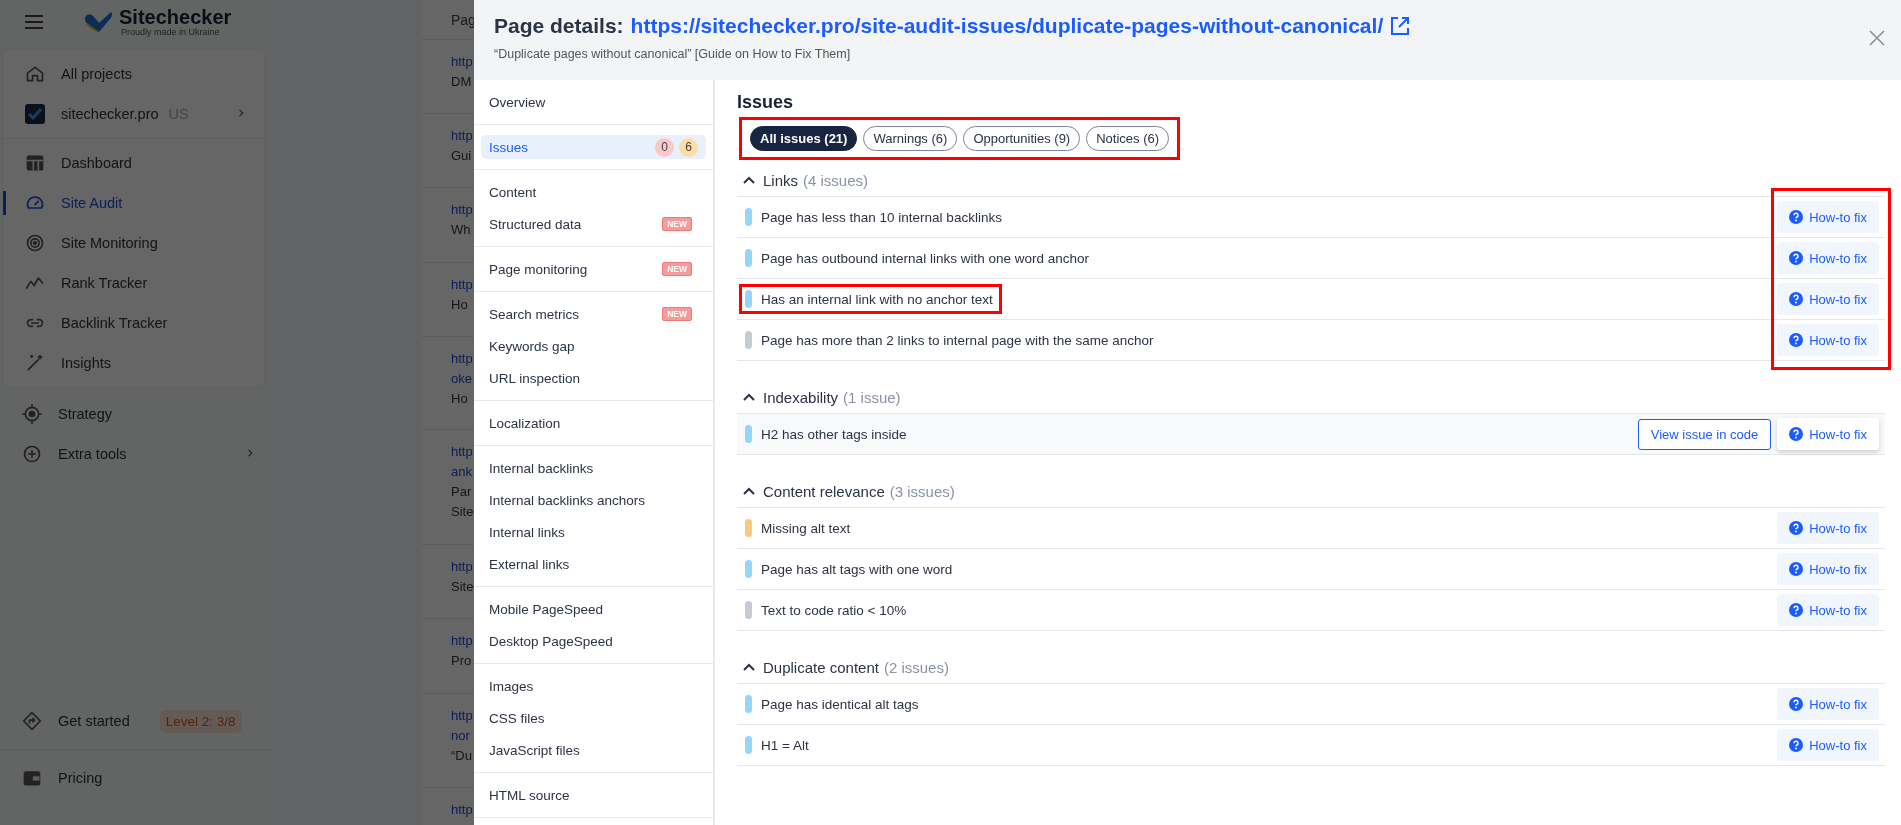 The height and width of the screenshot is (825, 1901). What do you see at coordinates (916, 667) in the screenshot?
I see `issue-count: (2 issues)` at bounding box center [916, 667].